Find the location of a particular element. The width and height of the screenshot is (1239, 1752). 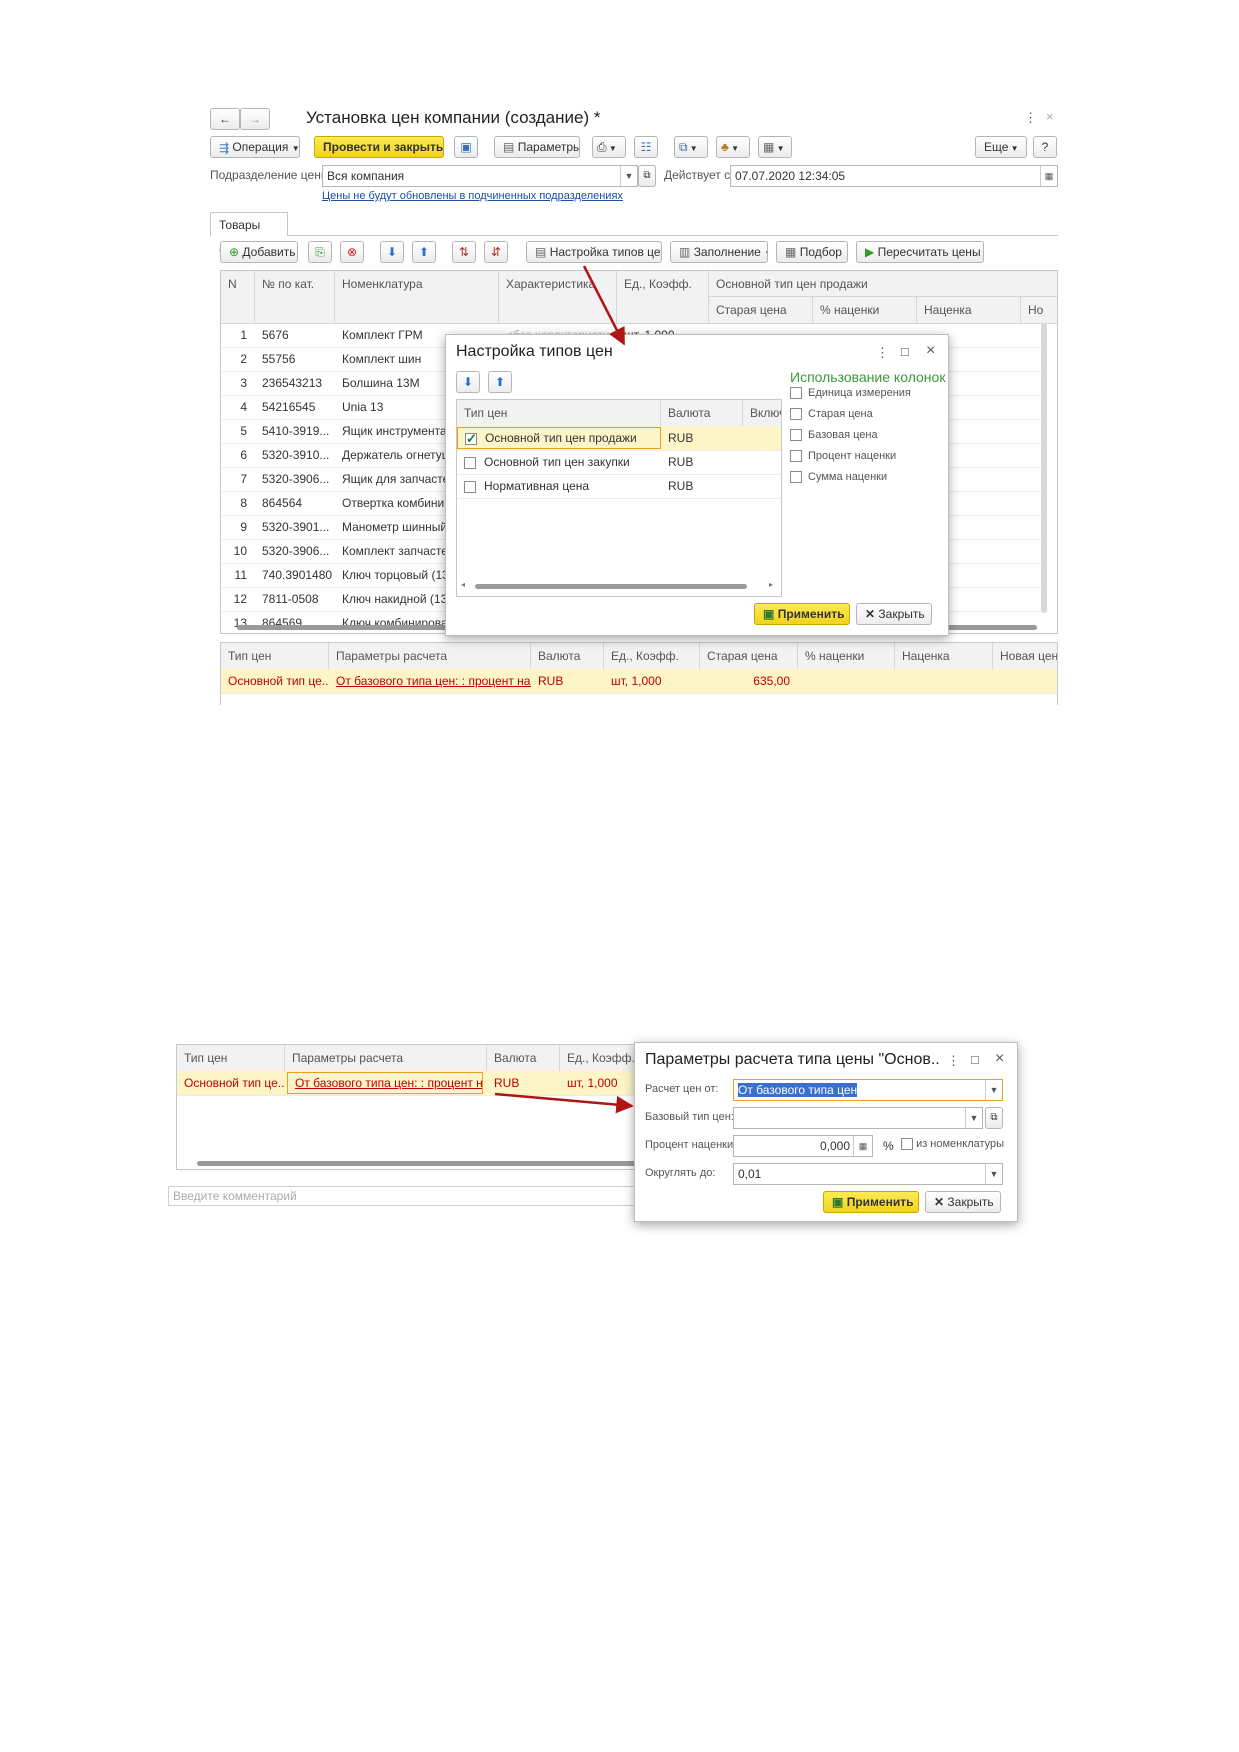

arrow-to-calc-params-dialog is located at coordinates (564, 1103).